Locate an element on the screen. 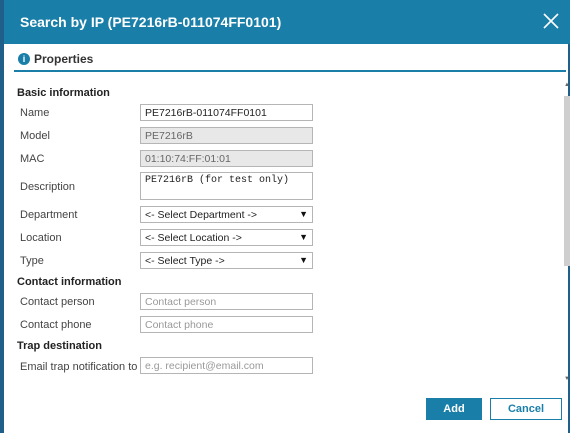  model-field: PE7216rB is located at coordinates (226, 135).